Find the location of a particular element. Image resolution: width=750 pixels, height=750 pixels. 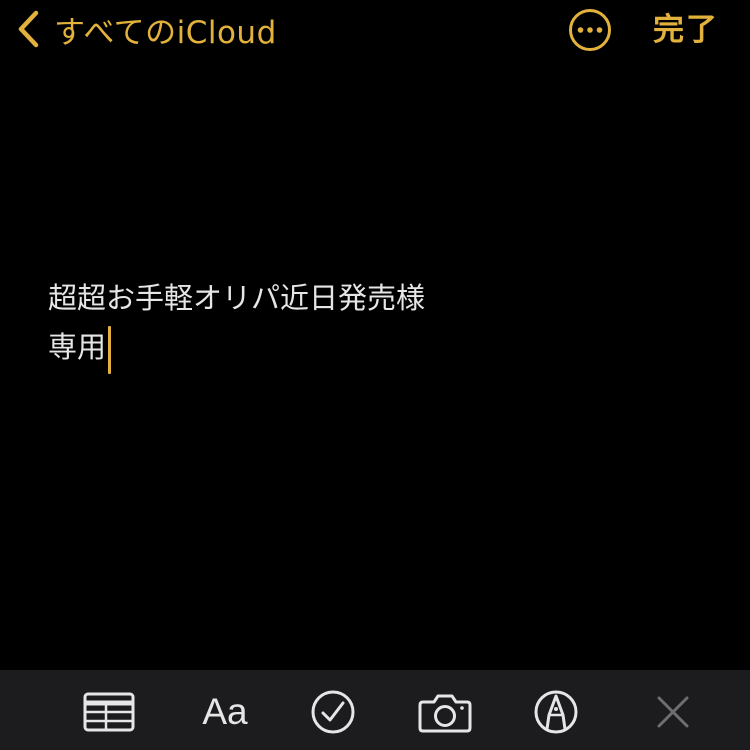

table-button is located at coordinates (109, 712).